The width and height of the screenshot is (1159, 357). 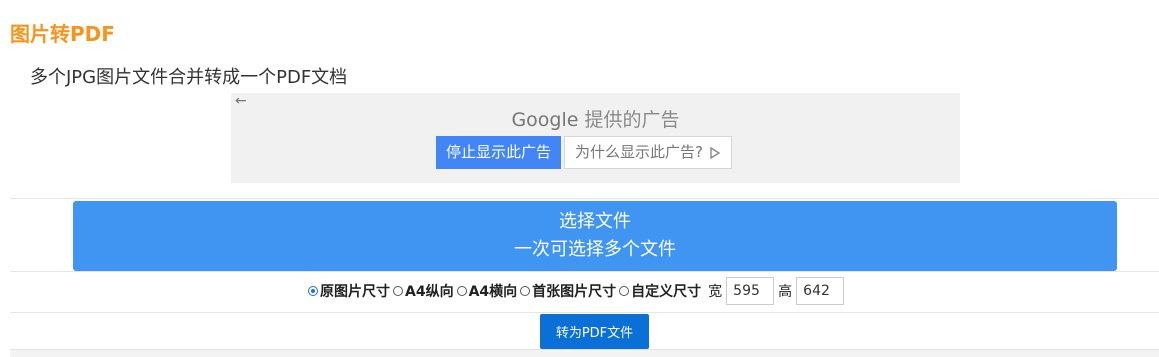 I want to click on choose-file-label: 选择文件, so click(x=595, y=221).